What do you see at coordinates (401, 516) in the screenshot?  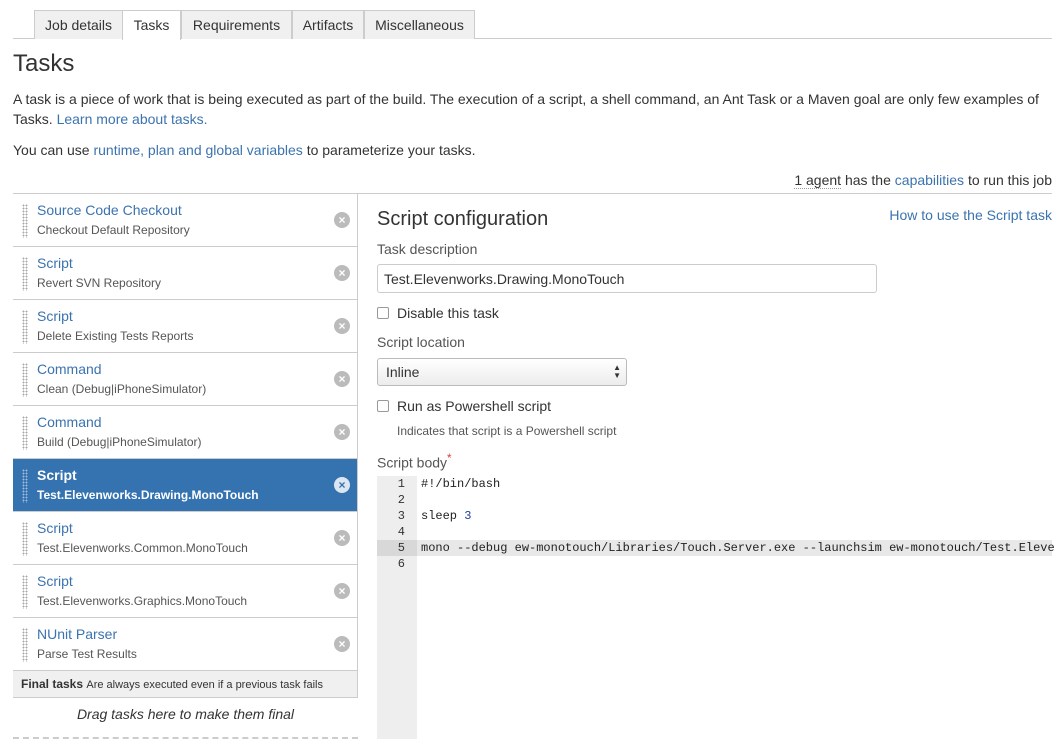 I see `line-number: 3` at bounding box center [401, 516].